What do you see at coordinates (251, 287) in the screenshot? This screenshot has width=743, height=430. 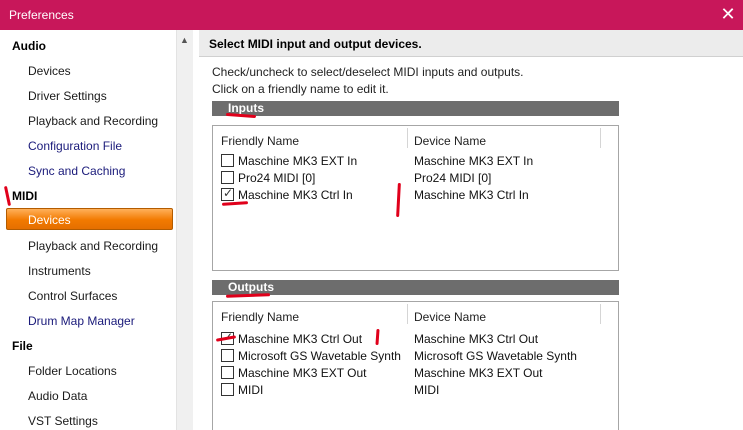 I see `outputs-section-title: Outputs` at bounding box center [251, 287].